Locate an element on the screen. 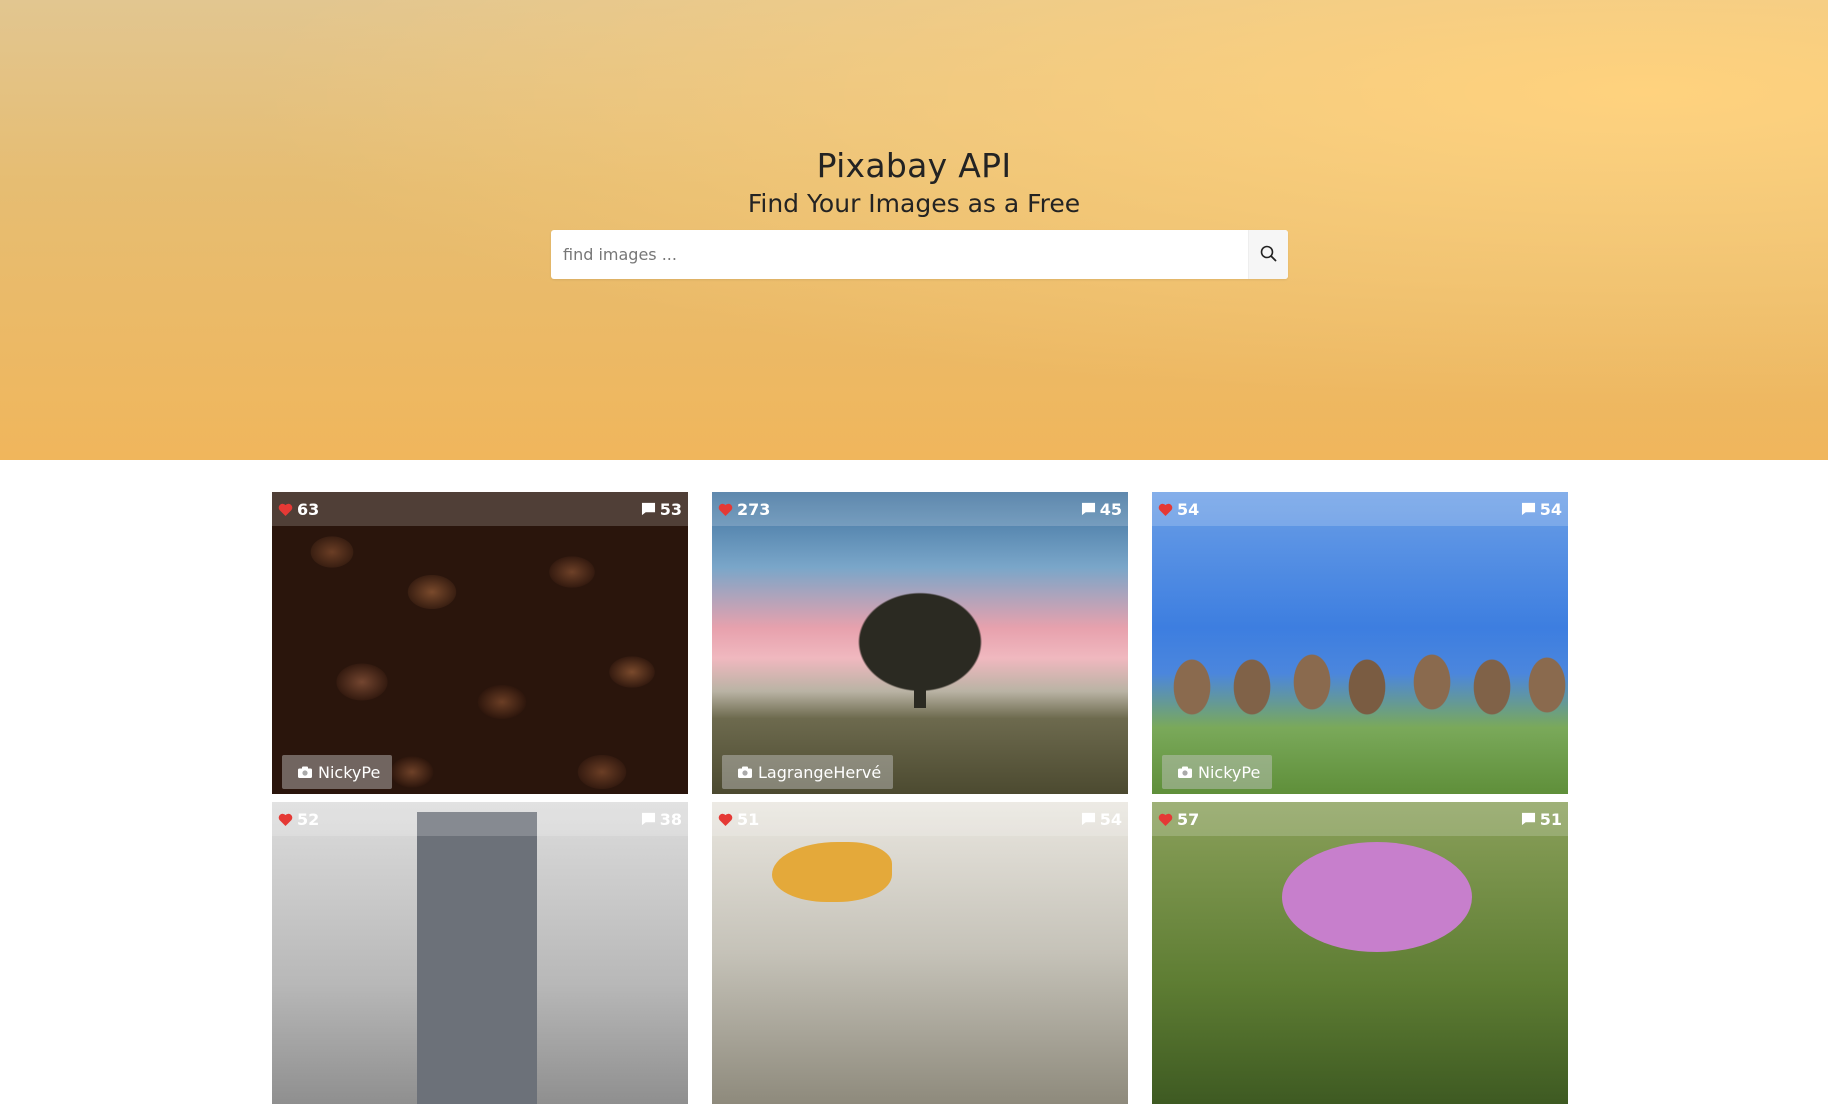 The width and height of the screenshot is (1828, 1104). image-card: 51 54 is located at coordinates (920, 953).